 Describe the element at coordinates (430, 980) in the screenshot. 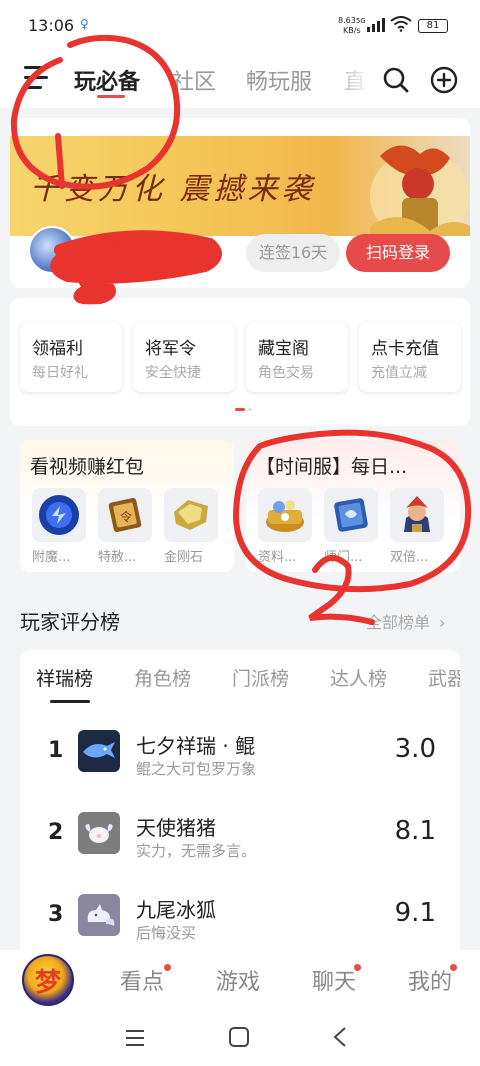

I see `bottom-nav-me: 我的` at that location.